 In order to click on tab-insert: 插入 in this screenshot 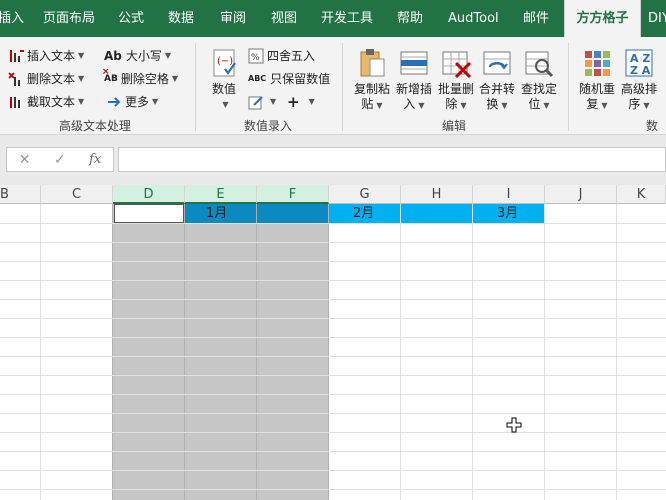, I will do `click(12, 18)`.